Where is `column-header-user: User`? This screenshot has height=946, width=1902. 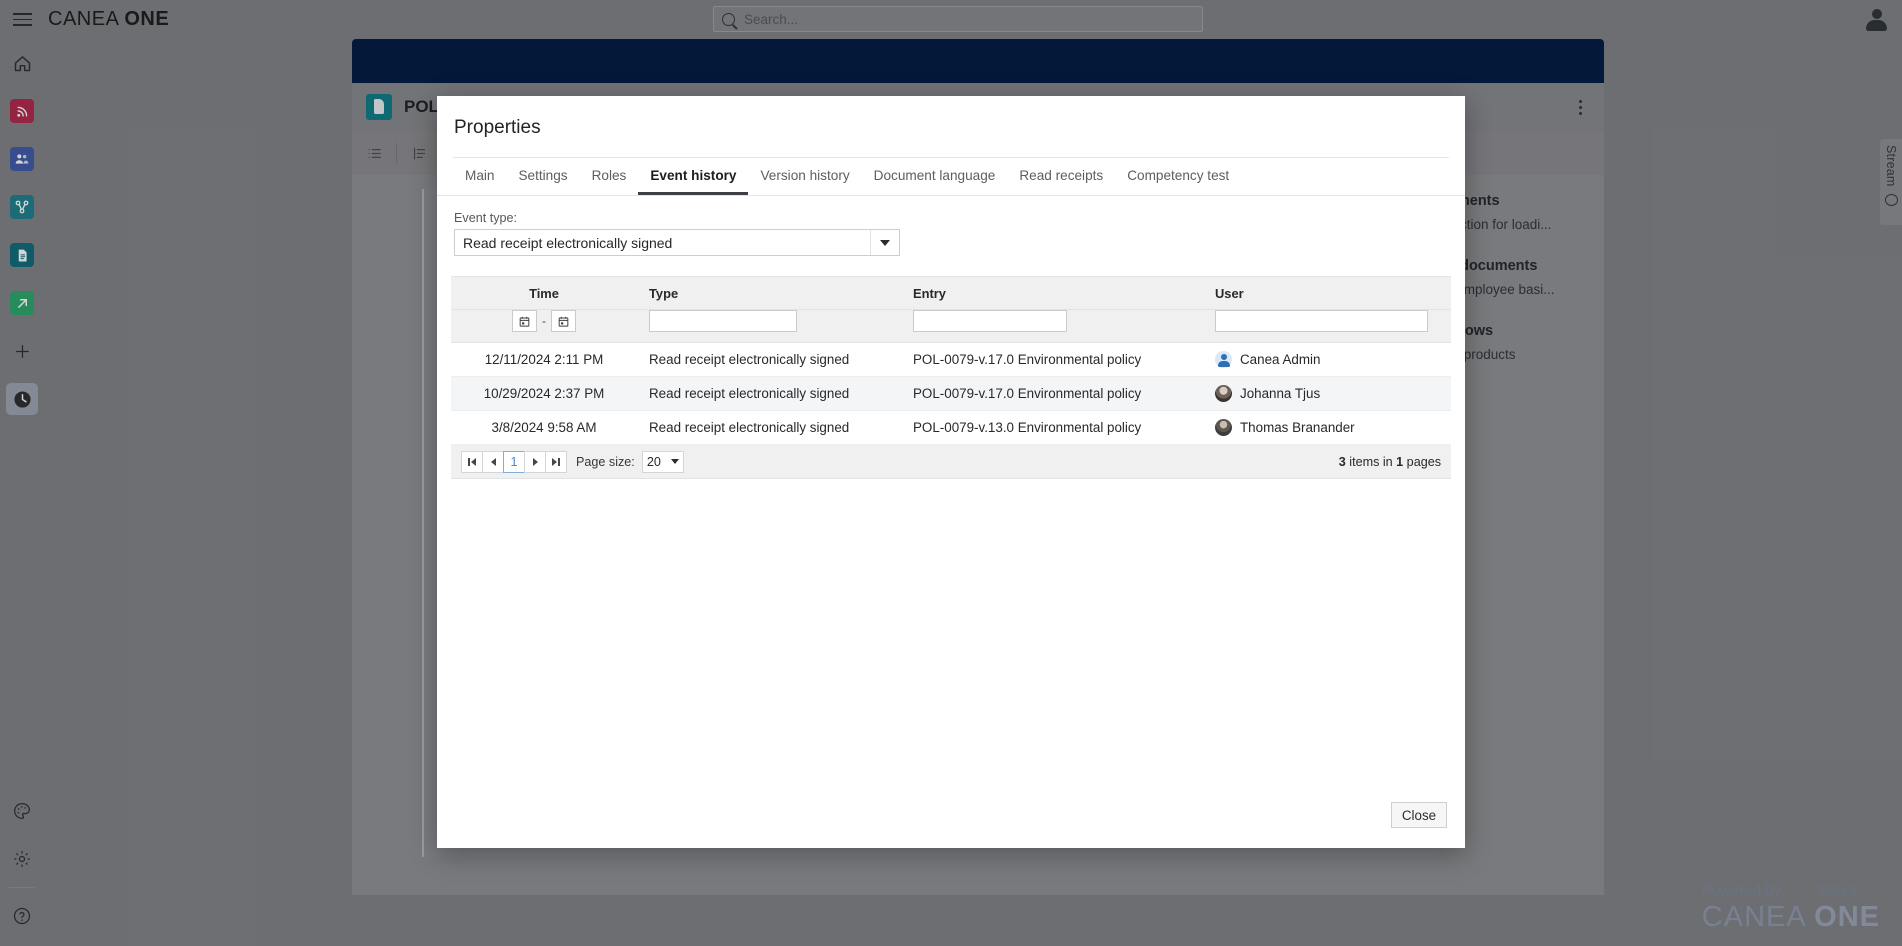
column-header-user: User is located at coordinates (1326, 293).